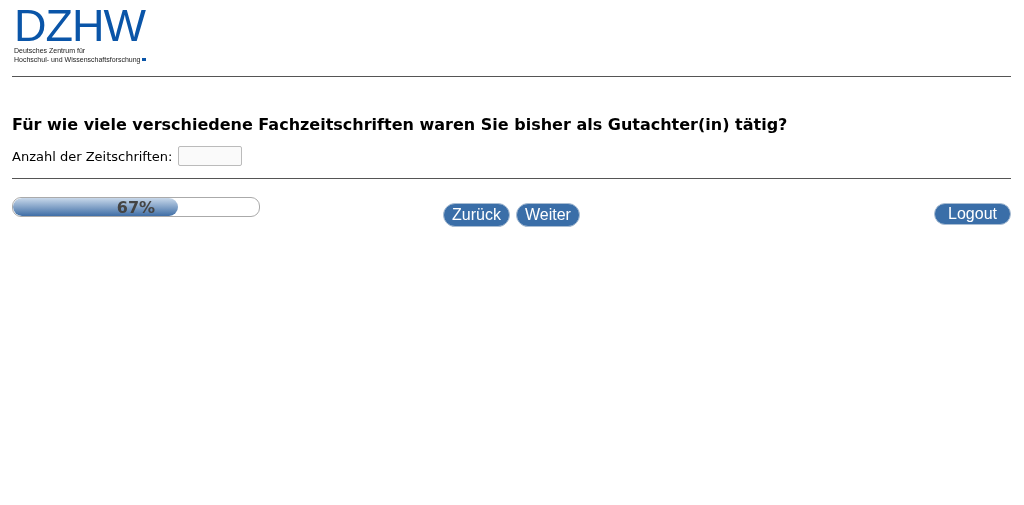 The width and height of the screenshot is (1024, 505). I want to click on logout-button: Logout, so click(972, 214).